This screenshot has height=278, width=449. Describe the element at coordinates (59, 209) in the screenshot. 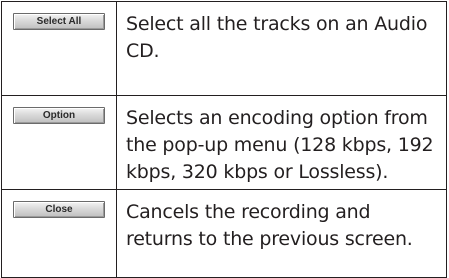

I see `close-button: Close` at that location.